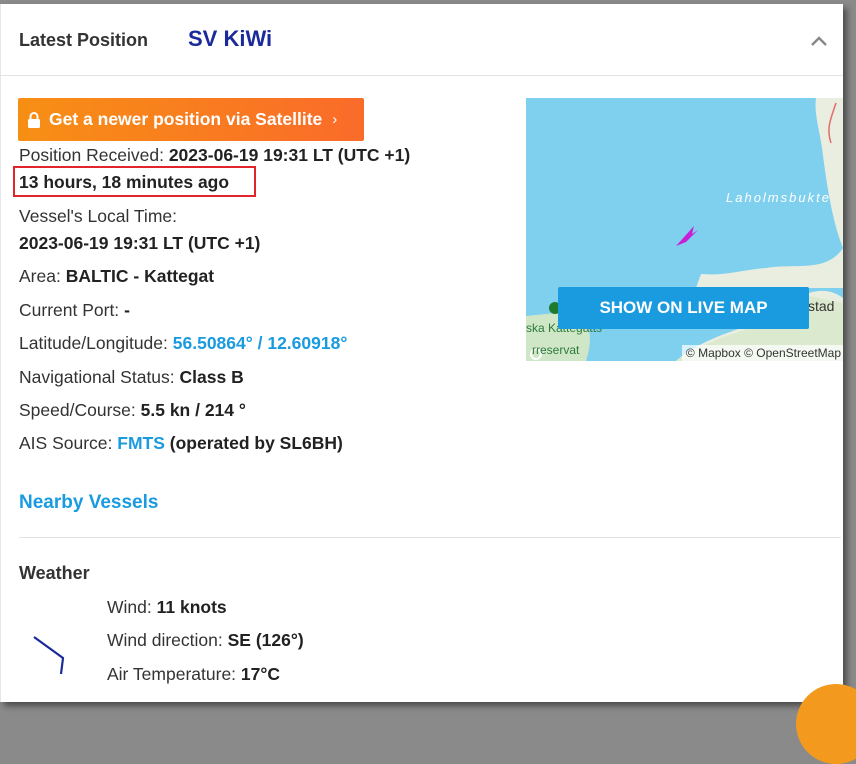  I want to click on card-header: Latest Position SV KiWi, so click(422, 40).